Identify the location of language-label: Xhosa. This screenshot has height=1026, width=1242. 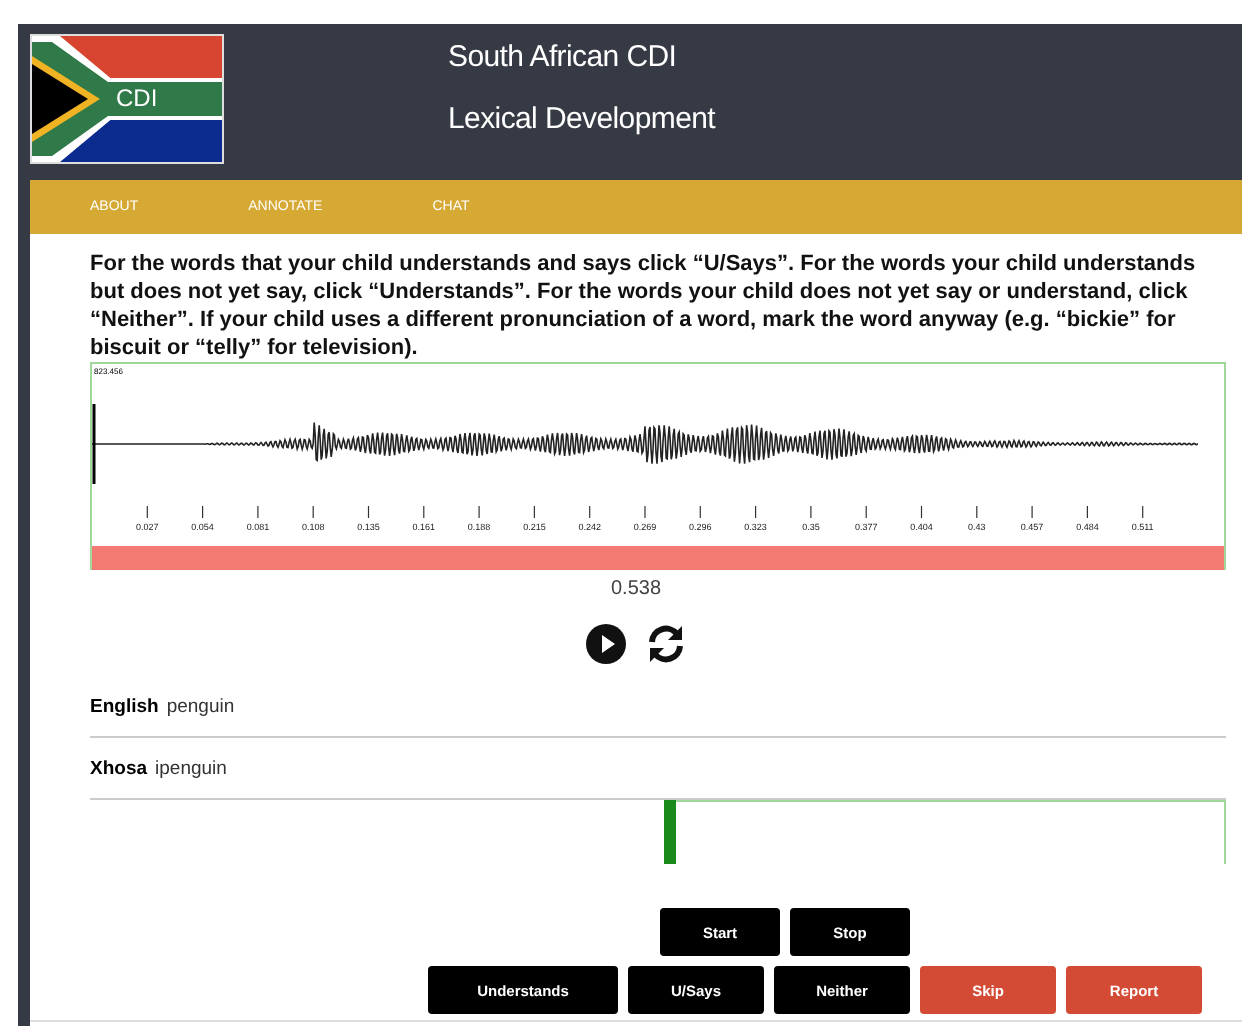
(119, 769).